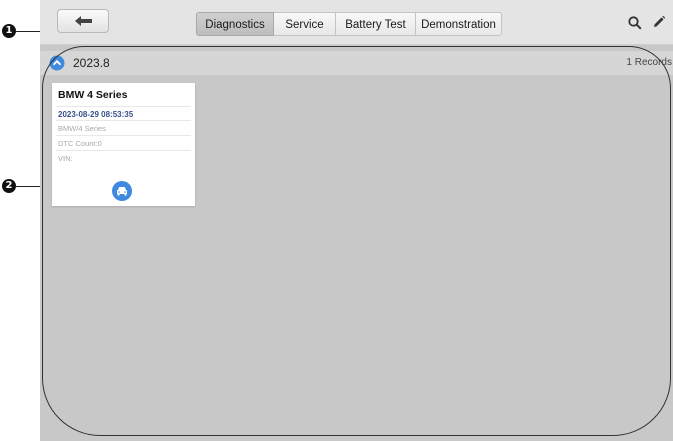  What do you see at coordinates (93, 95) in the screenshot?
I see `record-title: BMW 4 Series` at bounding box center [93, 95].